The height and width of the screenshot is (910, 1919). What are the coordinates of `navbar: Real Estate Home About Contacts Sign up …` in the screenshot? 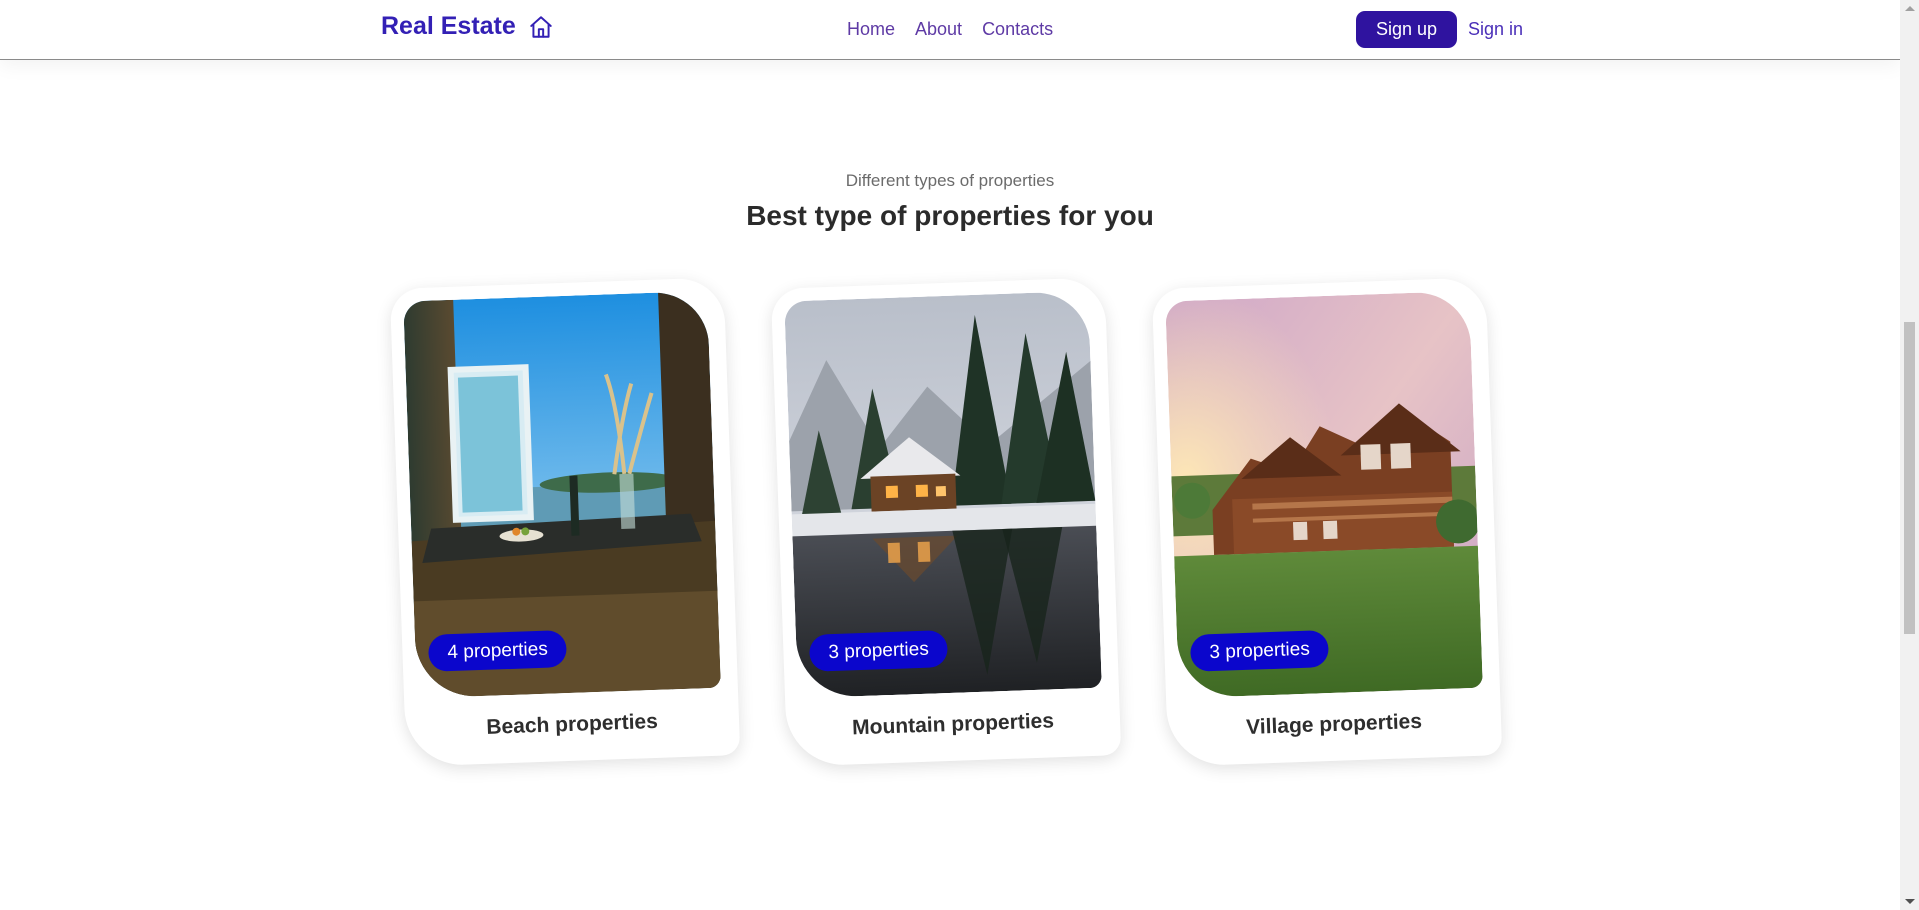 It's located at (950, 30).